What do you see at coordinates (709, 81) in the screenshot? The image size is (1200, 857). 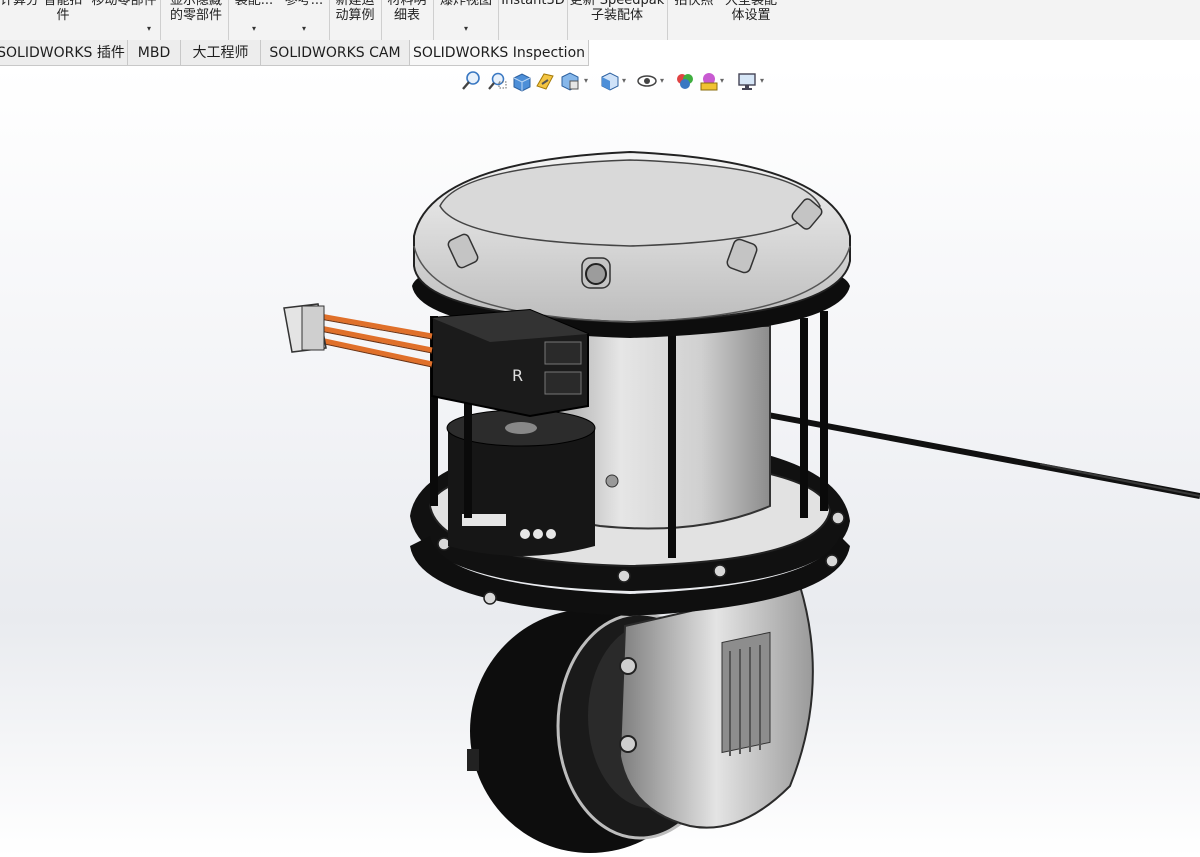 I see `edit-appearance-icon` at bounding box center [709, 81].